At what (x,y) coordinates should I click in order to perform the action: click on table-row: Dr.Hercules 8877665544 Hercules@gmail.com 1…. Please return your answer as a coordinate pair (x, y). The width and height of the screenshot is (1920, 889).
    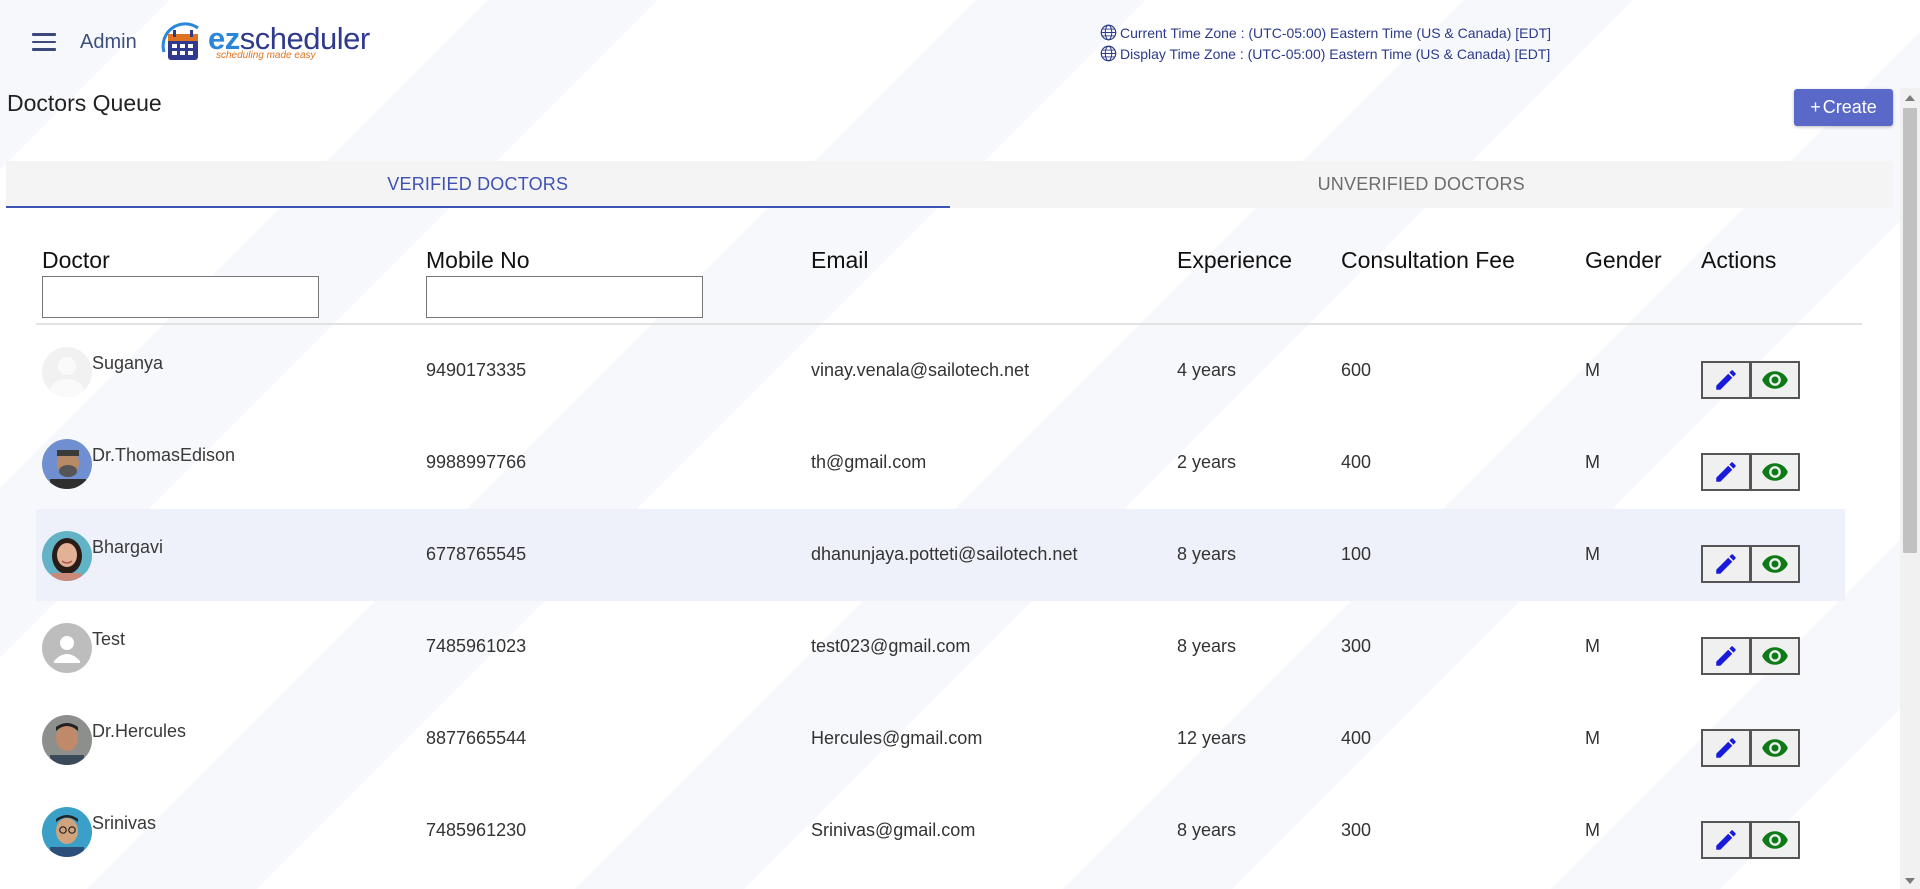
    Looking at the image, I should click on (940, 739).